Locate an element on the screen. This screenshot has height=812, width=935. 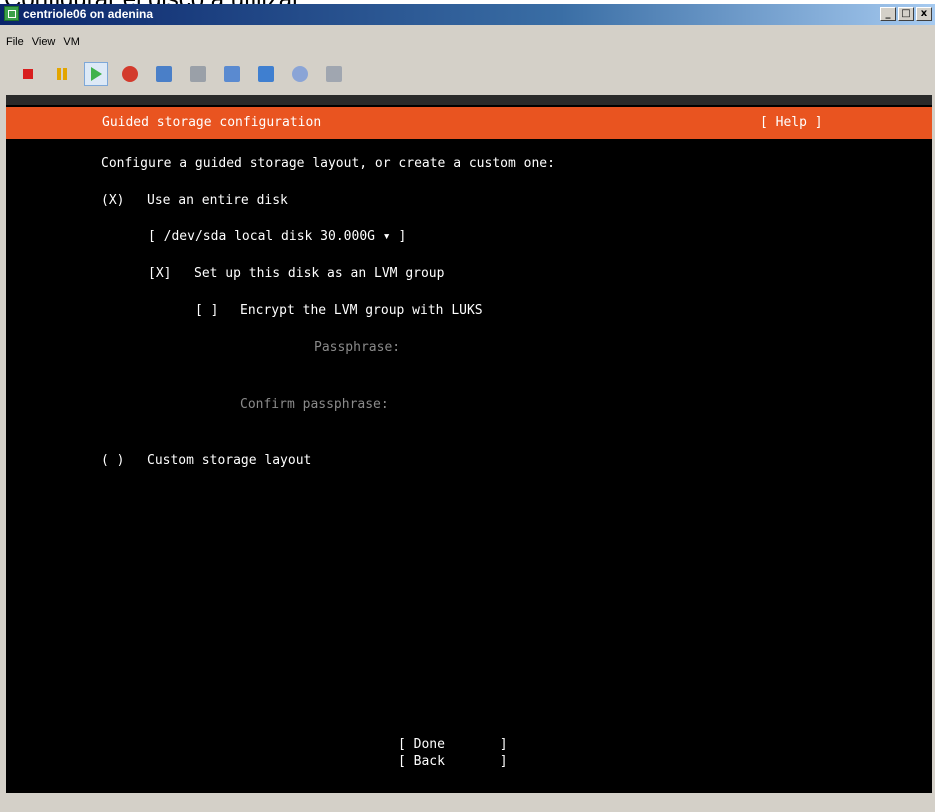
reset-button is located at coordinates (130, 74).